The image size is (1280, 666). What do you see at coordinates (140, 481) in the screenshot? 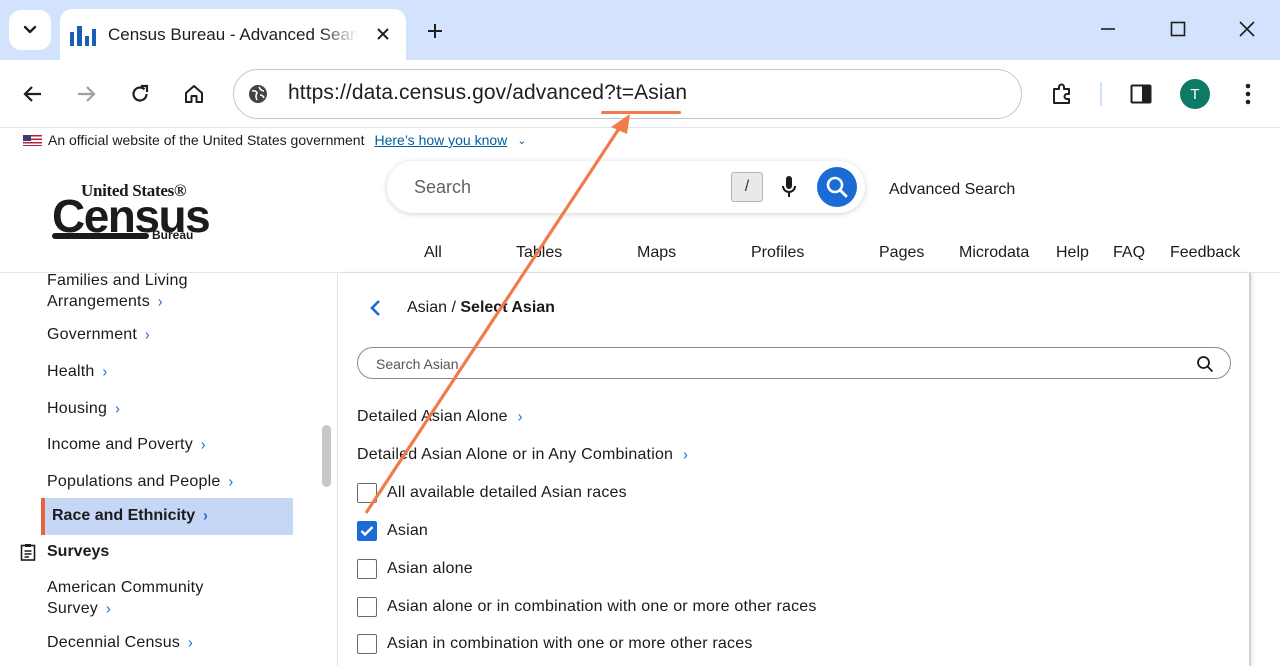
I see `sidebar-item-populations: Populations and People ›` at bounding box center [140, 481].